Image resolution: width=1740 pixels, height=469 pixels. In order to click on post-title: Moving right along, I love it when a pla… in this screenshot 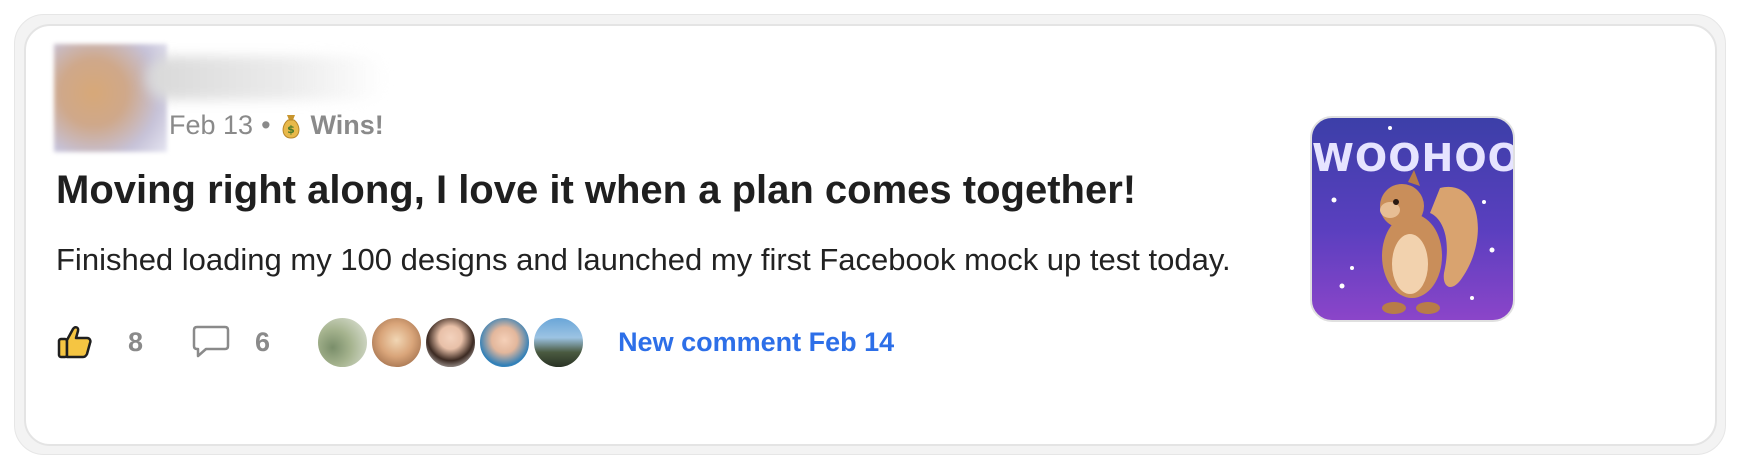, I will do `click(596, 190)`.